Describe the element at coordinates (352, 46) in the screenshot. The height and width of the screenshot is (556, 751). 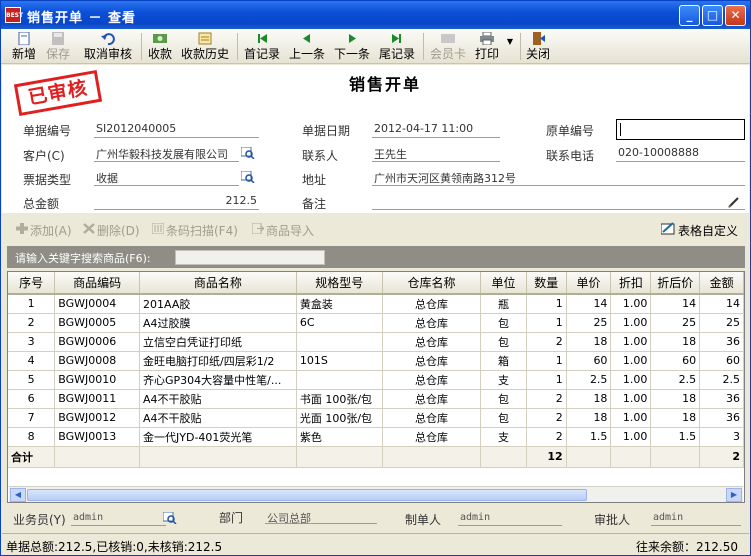
I see `next-record-button: 下一条` at that location.